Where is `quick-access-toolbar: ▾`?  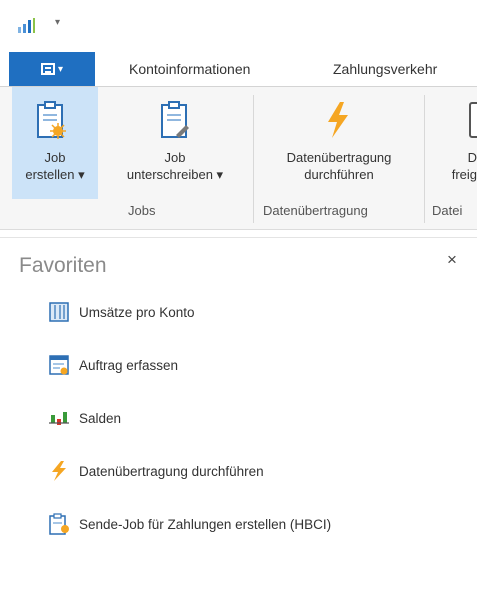 quick-access-toolbar: ▾ is located at coordinates (238, 26).